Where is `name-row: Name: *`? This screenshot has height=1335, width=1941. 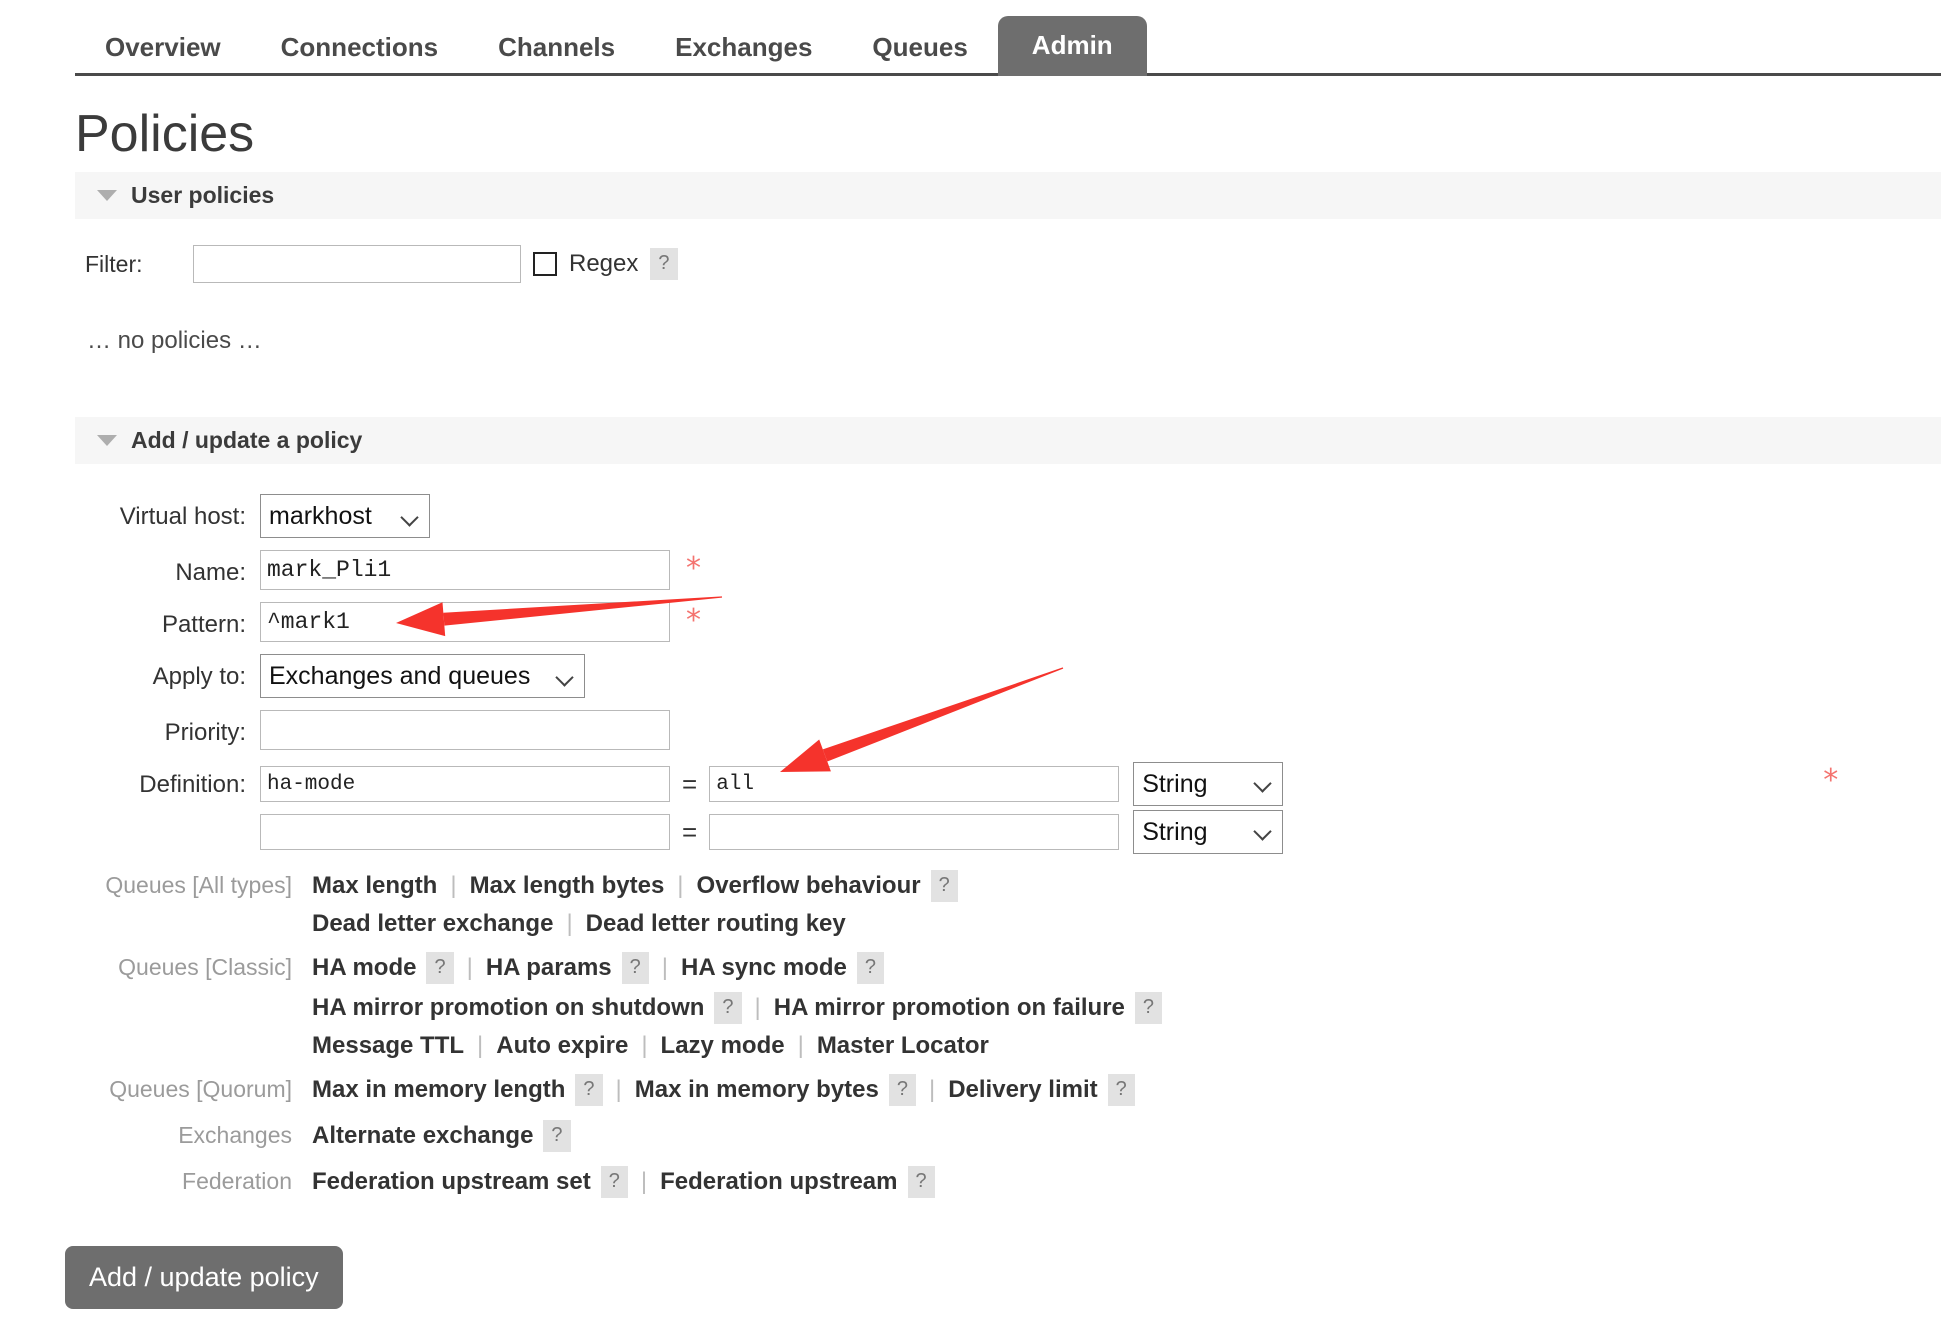
name-row: Name: * is located at coordinates (1008, 570).